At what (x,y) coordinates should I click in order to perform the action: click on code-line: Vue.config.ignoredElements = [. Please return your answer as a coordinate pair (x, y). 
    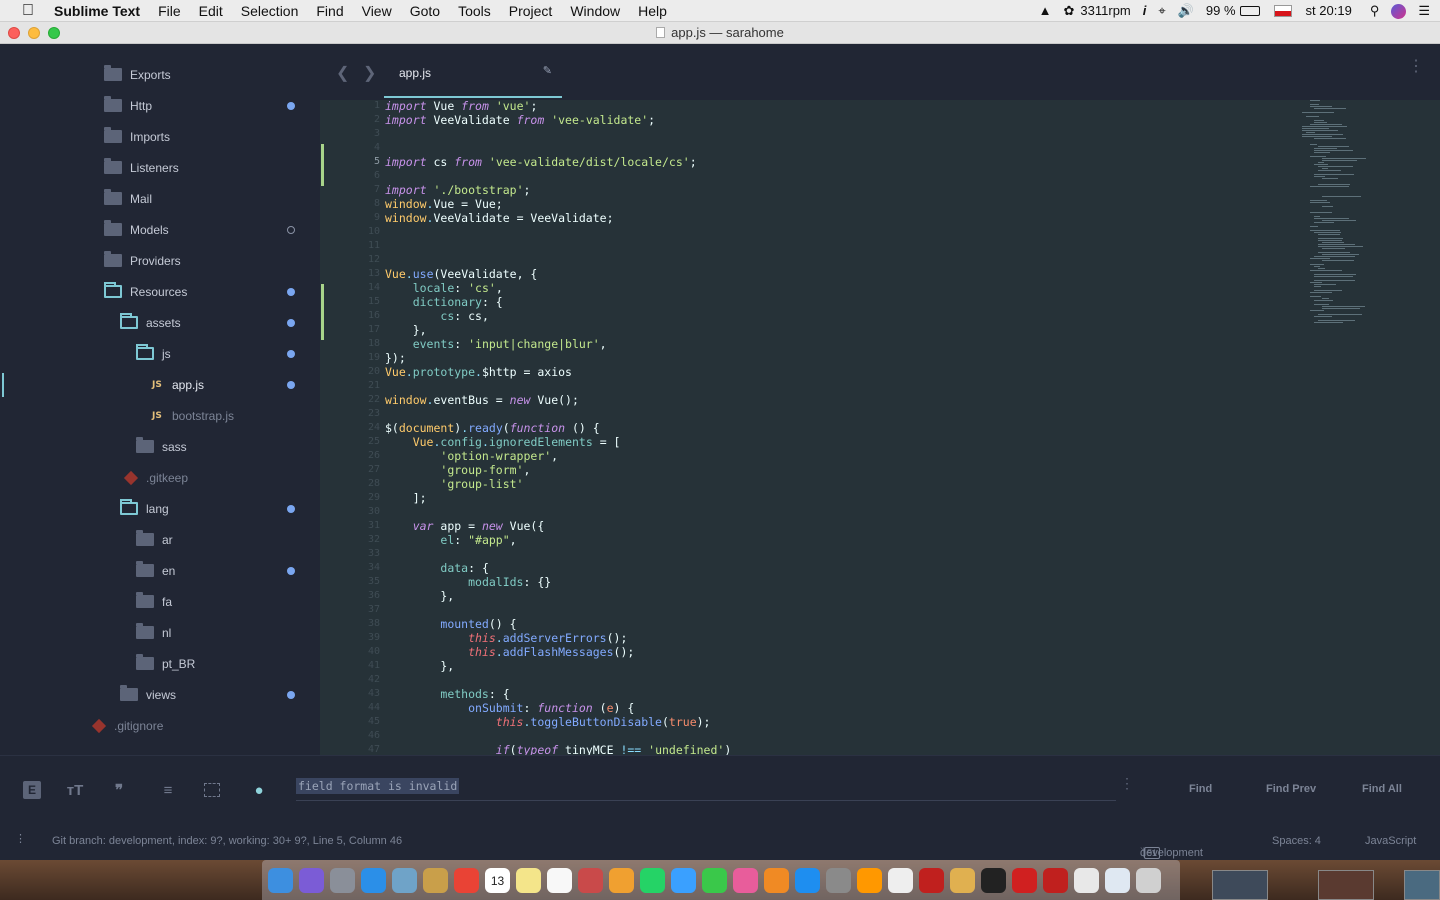
    Looking at the image, I should click on (503, 442).